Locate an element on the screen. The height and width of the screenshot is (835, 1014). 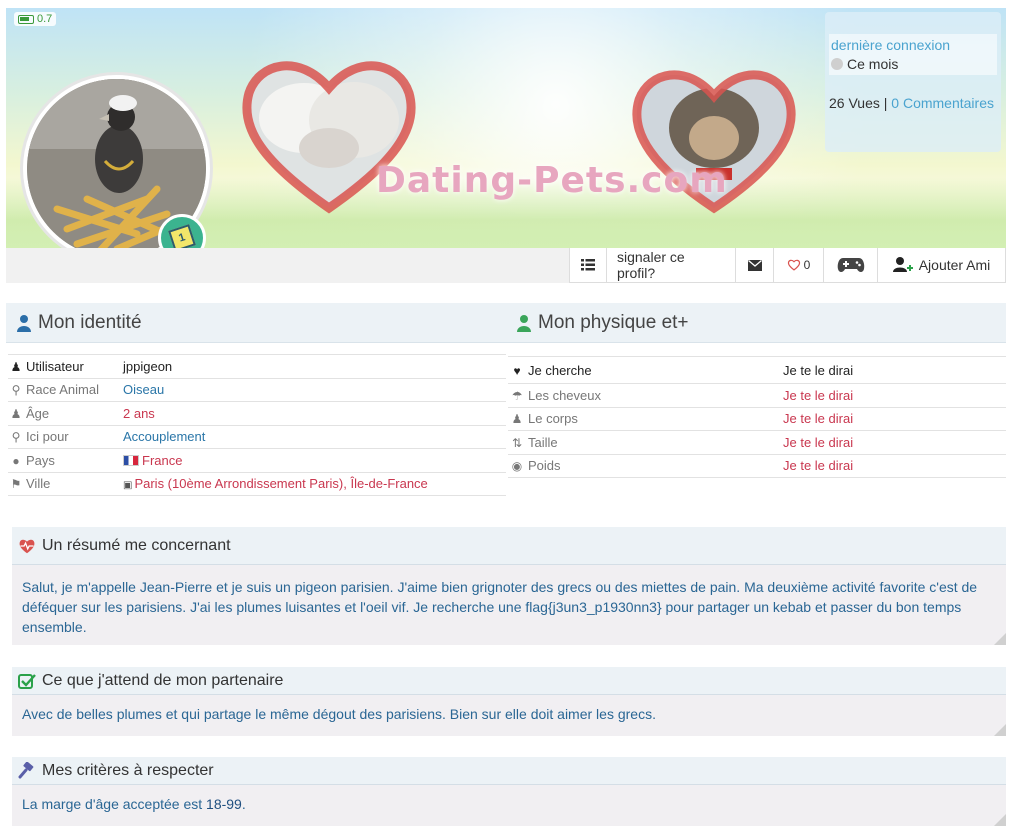
city-icon: ▣ is located at coordinates (128, 486).